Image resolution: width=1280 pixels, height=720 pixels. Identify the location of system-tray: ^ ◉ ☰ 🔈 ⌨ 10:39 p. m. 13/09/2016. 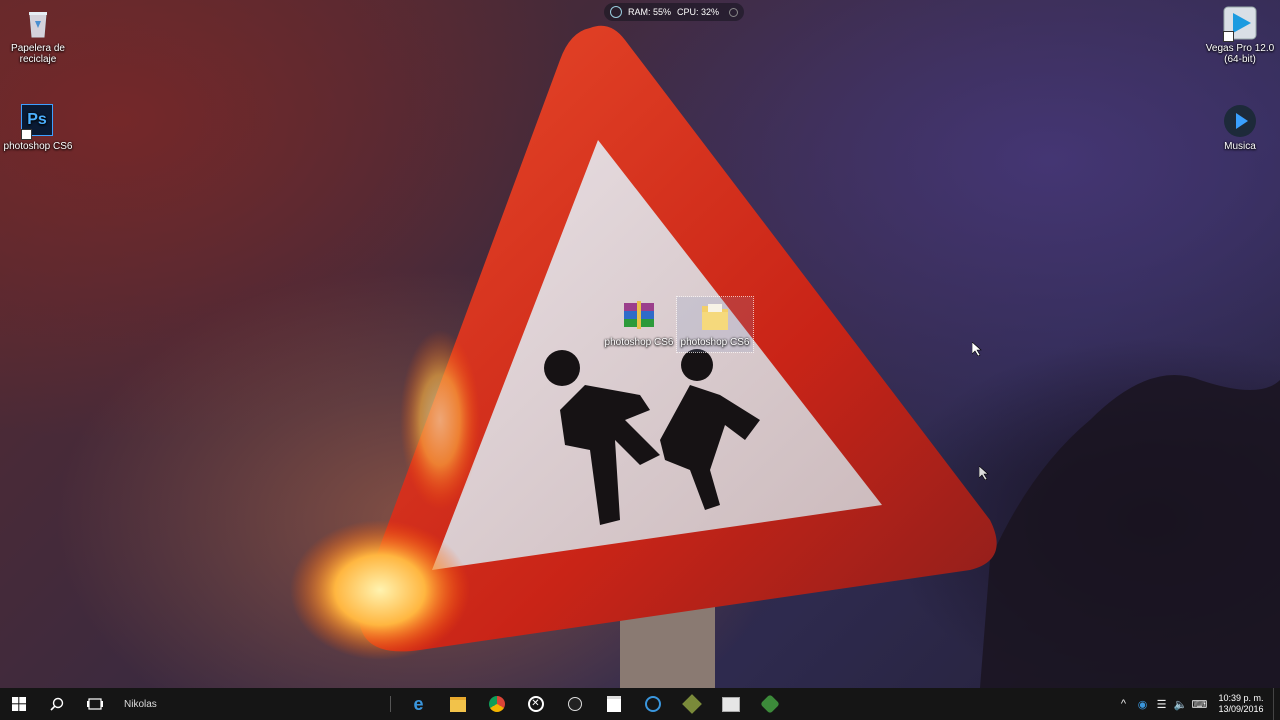
(1197, 704).